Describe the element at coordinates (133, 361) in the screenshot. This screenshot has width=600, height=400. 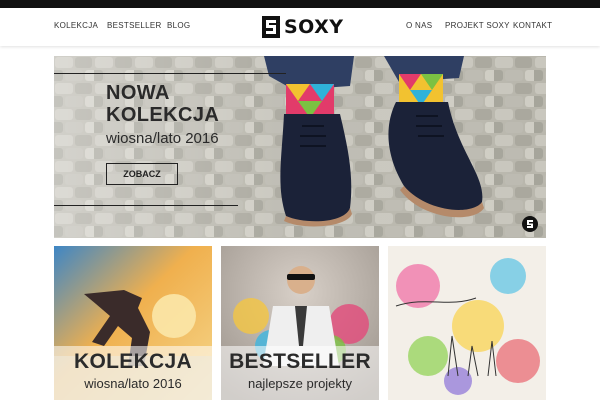
I see `tile-title: KOLEKCJA` at that location.